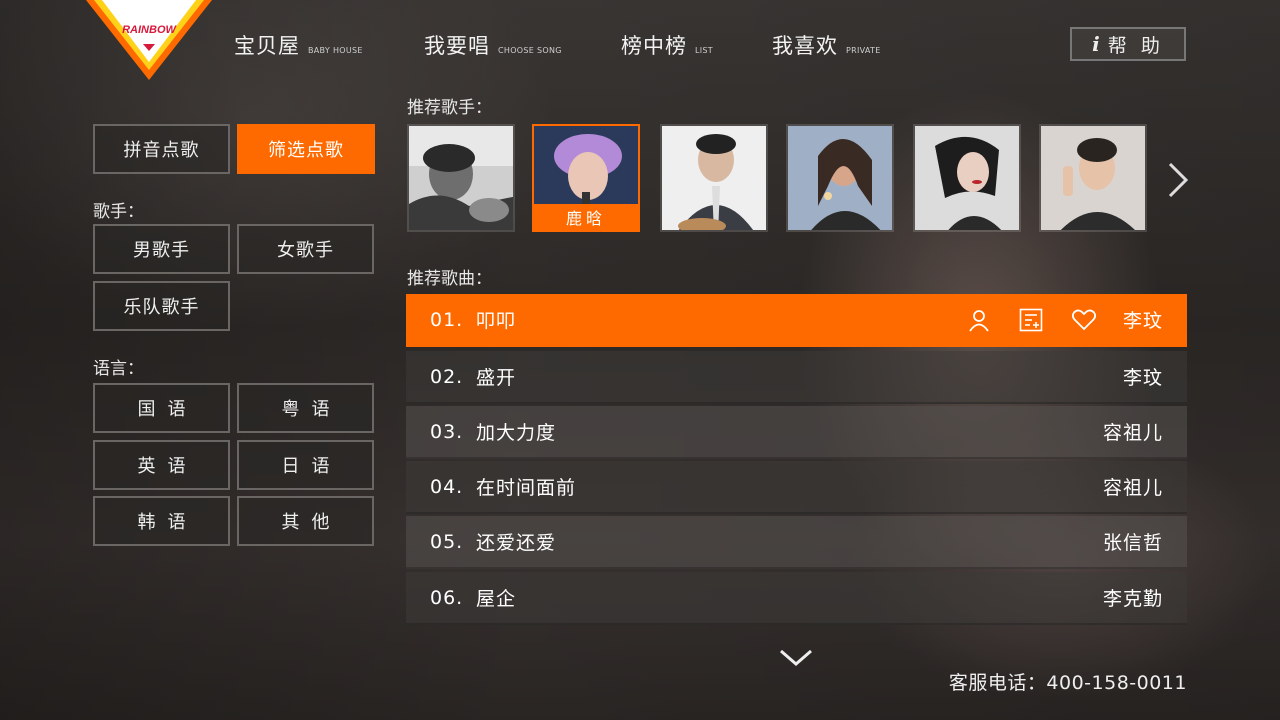  Describe the element at coordinates (305, 465) in the screenshot. I see `japanese-button: 日语` at that location.